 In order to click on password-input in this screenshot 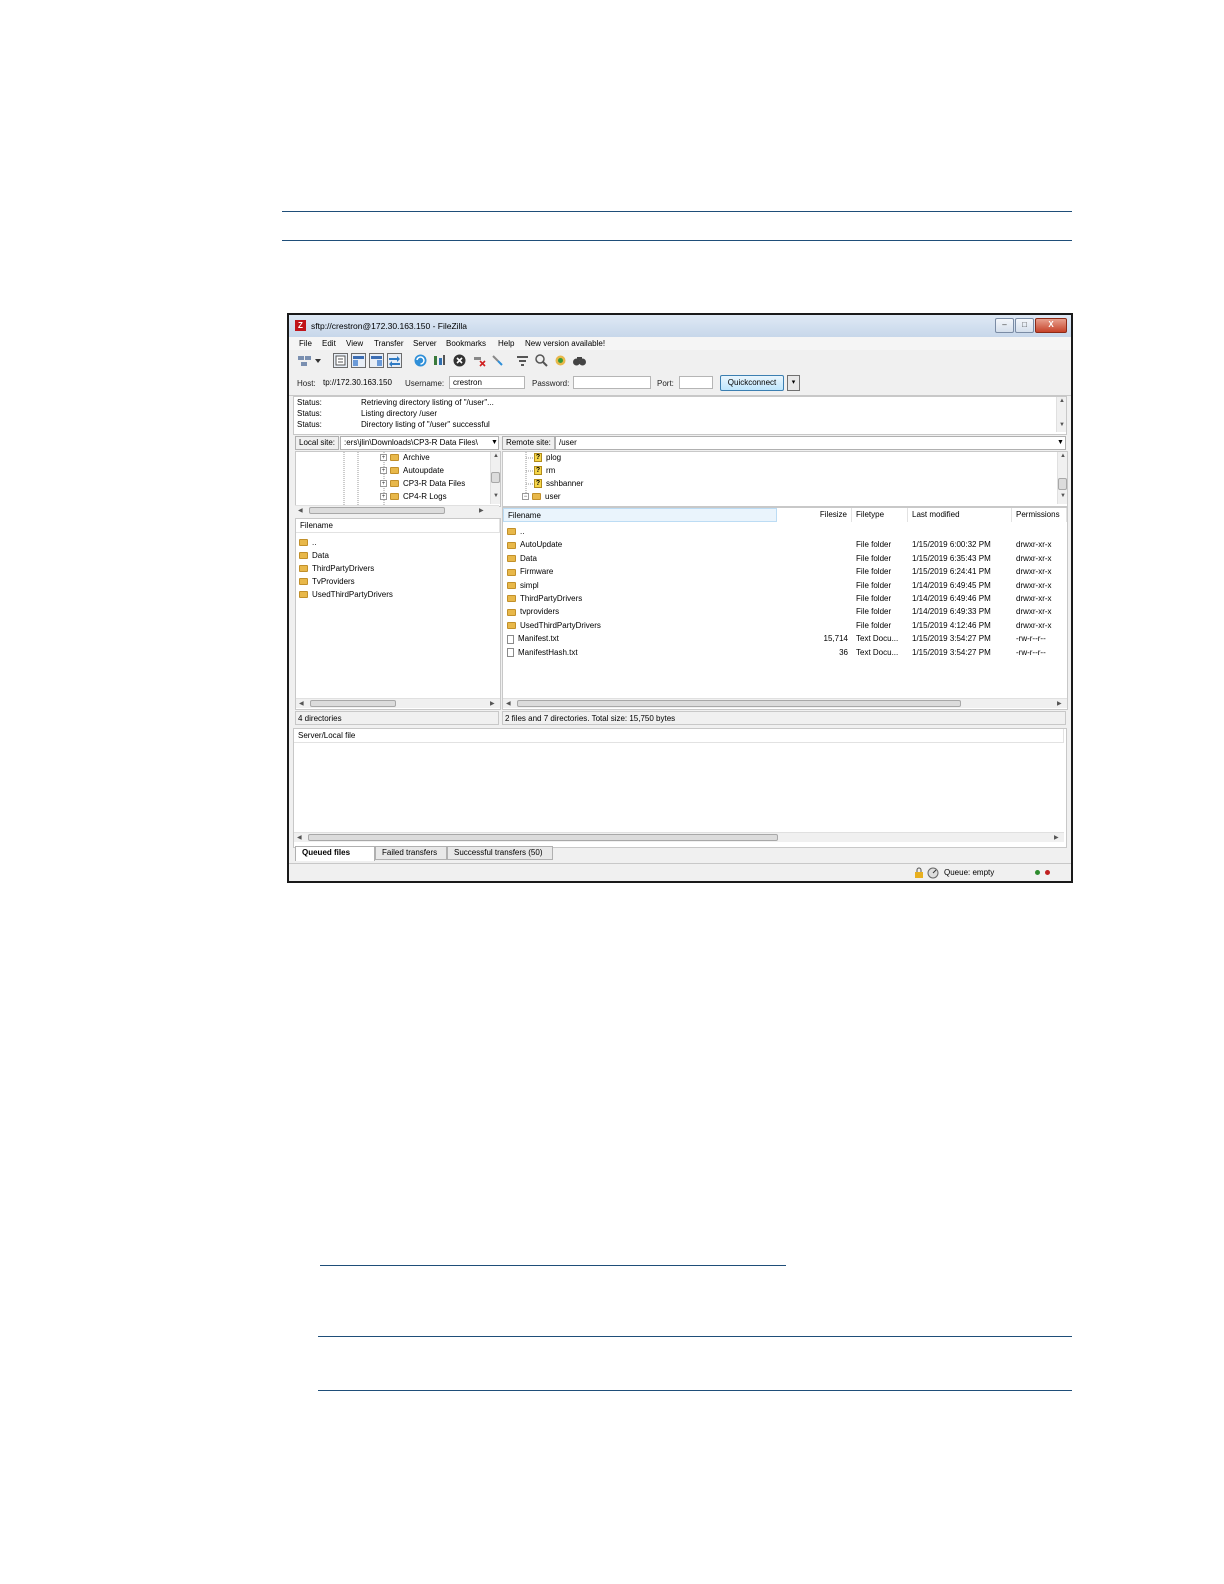, I will do `click(612, 382)`.